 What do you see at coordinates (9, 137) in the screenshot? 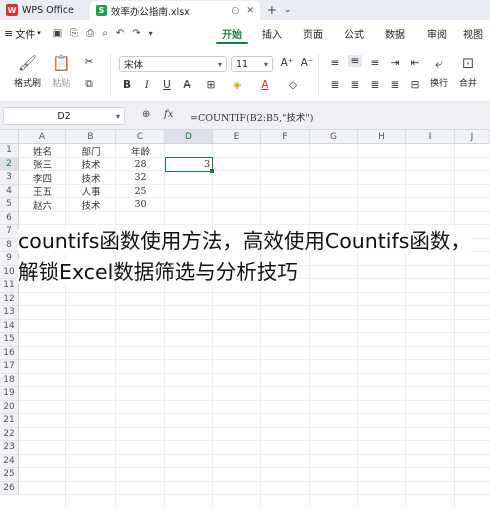
I see `select-all-corner` at bounding box center [9, 137].